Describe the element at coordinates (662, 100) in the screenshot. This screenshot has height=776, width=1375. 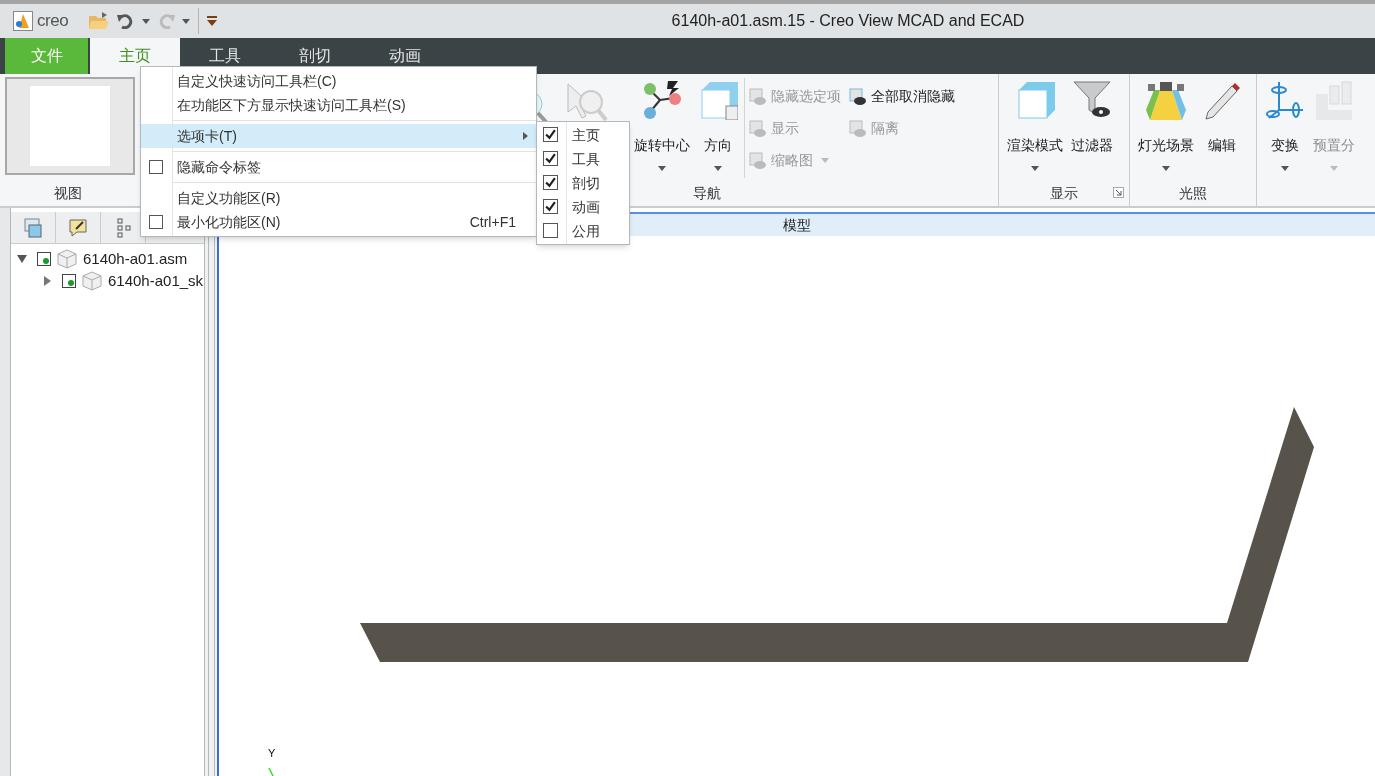
I see `pivot-icon` at that location.